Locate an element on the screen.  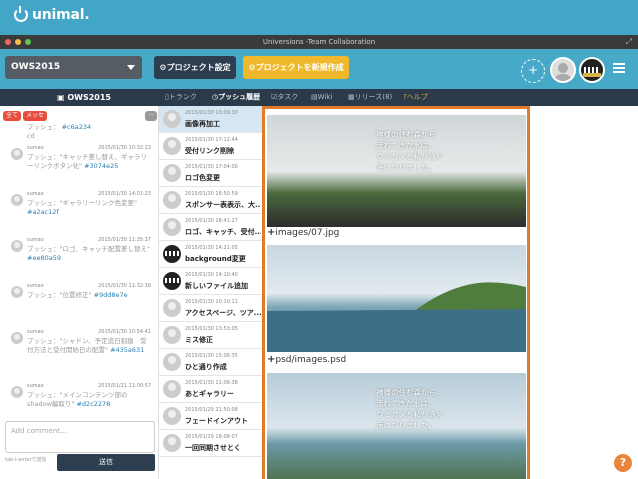
tab-releases-label: リリース(8) is located at coordinates (373, 97).